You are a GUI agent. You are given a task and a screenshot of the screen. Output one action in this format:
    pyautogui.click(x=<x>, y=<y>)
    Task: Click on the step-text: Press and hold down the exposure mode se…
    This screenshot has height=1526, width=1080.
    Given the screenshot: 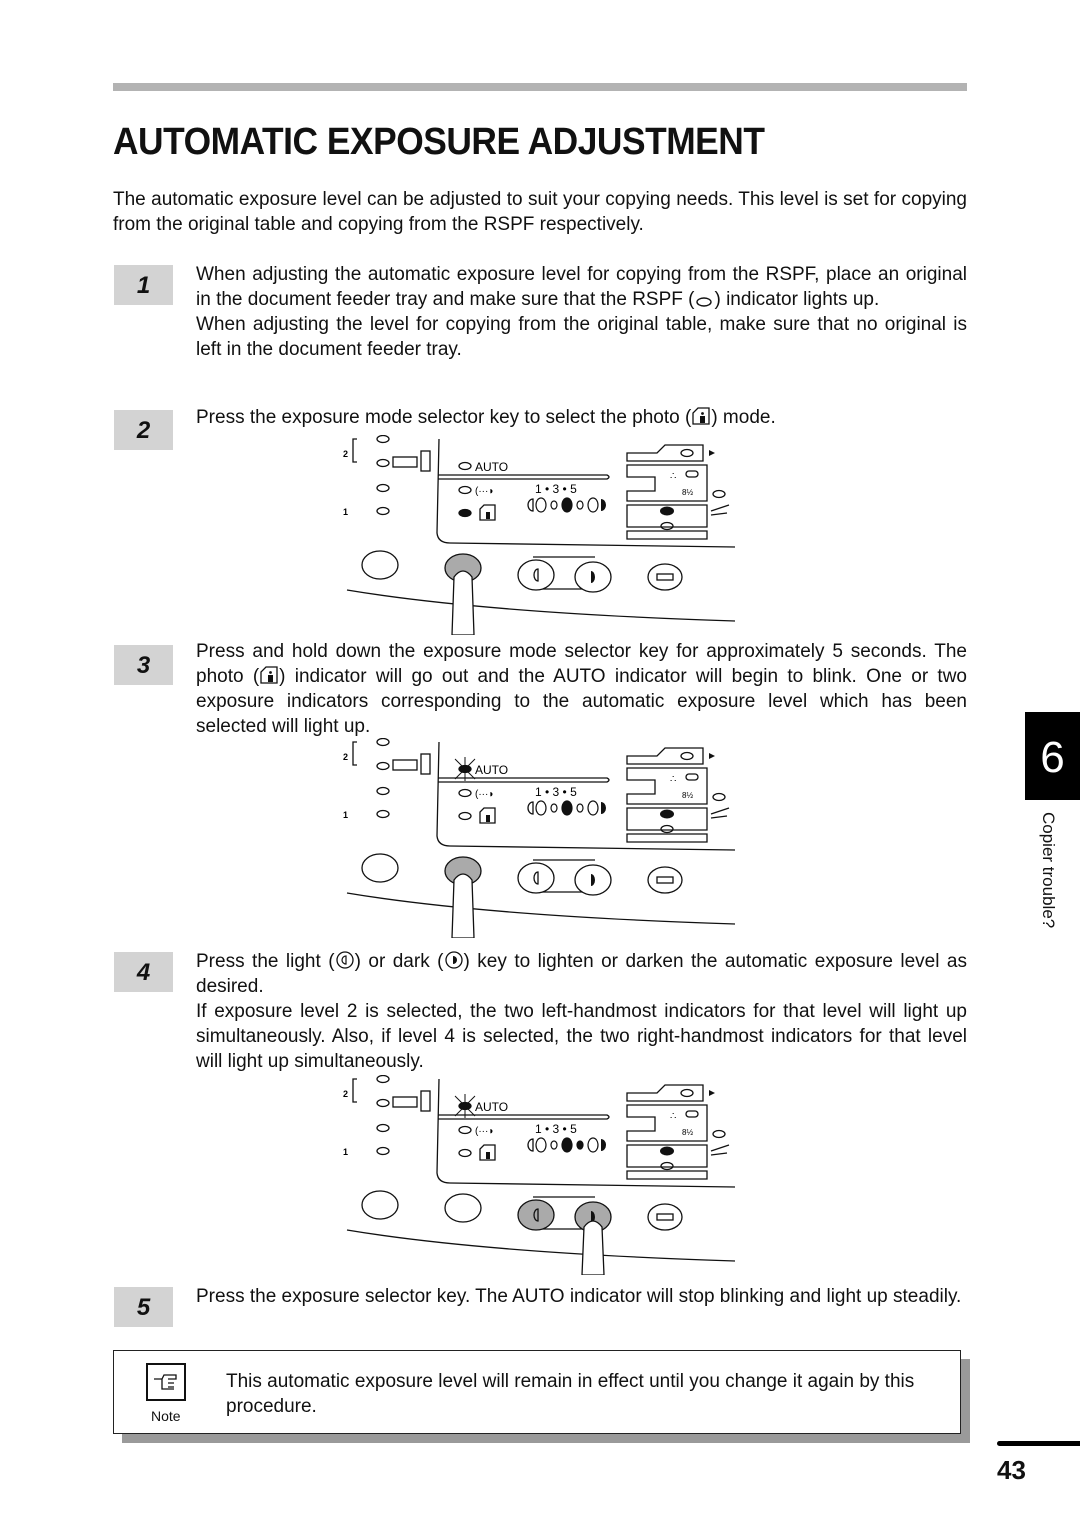 What is the action you would take?
    pyautogui.click(x=581, y=689)
    